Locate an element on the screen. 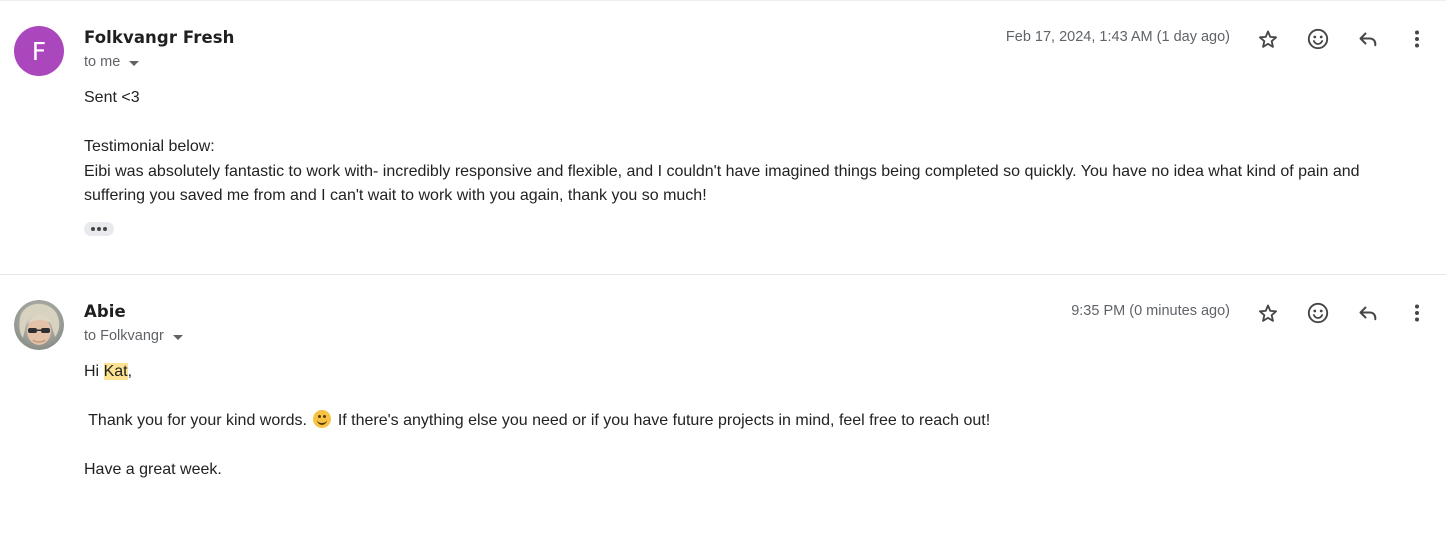 This screenshot has width=1446, height=541. recipient-label: to me is located at coordinates (102, 62).